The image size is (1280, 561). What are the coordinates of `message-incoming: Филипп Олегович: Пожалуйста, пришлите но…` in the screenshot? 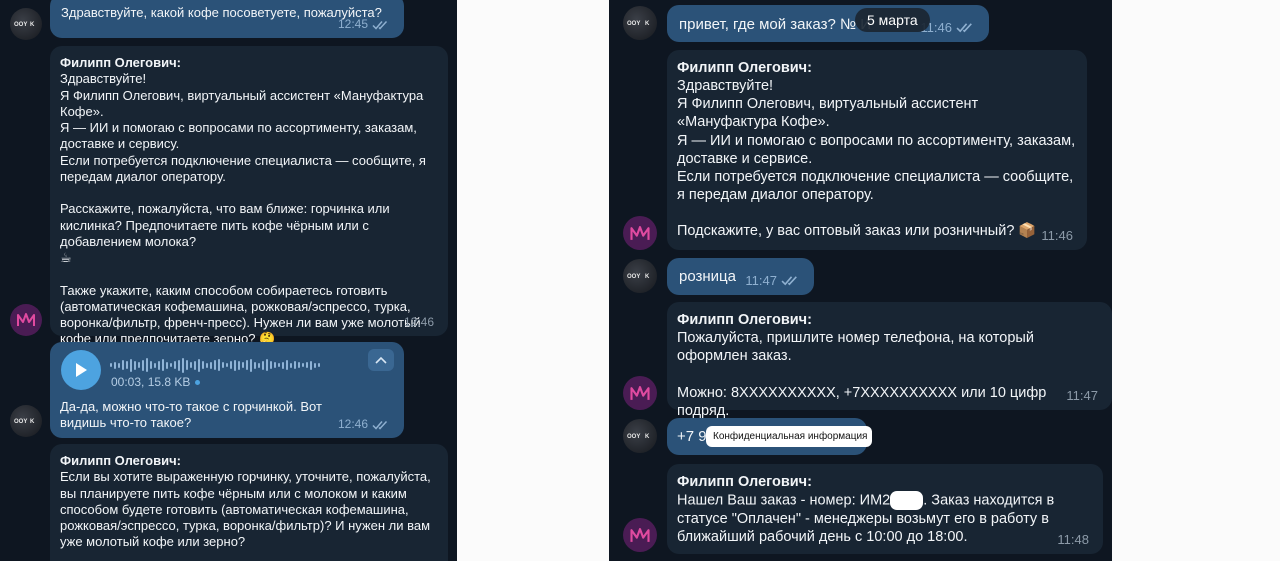 It's located at (889, 360).